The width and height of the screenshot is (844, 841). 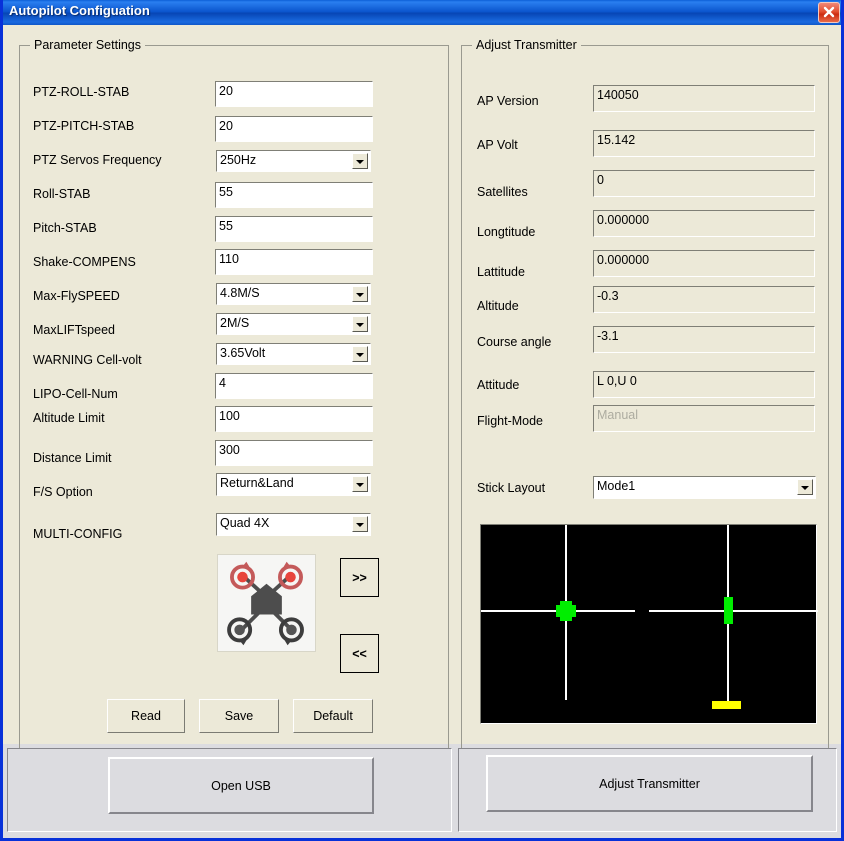 What do you see at coordinates (241, 785) in the screenshot?
I see `open-usb-button: Open USB` at bounding box center [241, 785].